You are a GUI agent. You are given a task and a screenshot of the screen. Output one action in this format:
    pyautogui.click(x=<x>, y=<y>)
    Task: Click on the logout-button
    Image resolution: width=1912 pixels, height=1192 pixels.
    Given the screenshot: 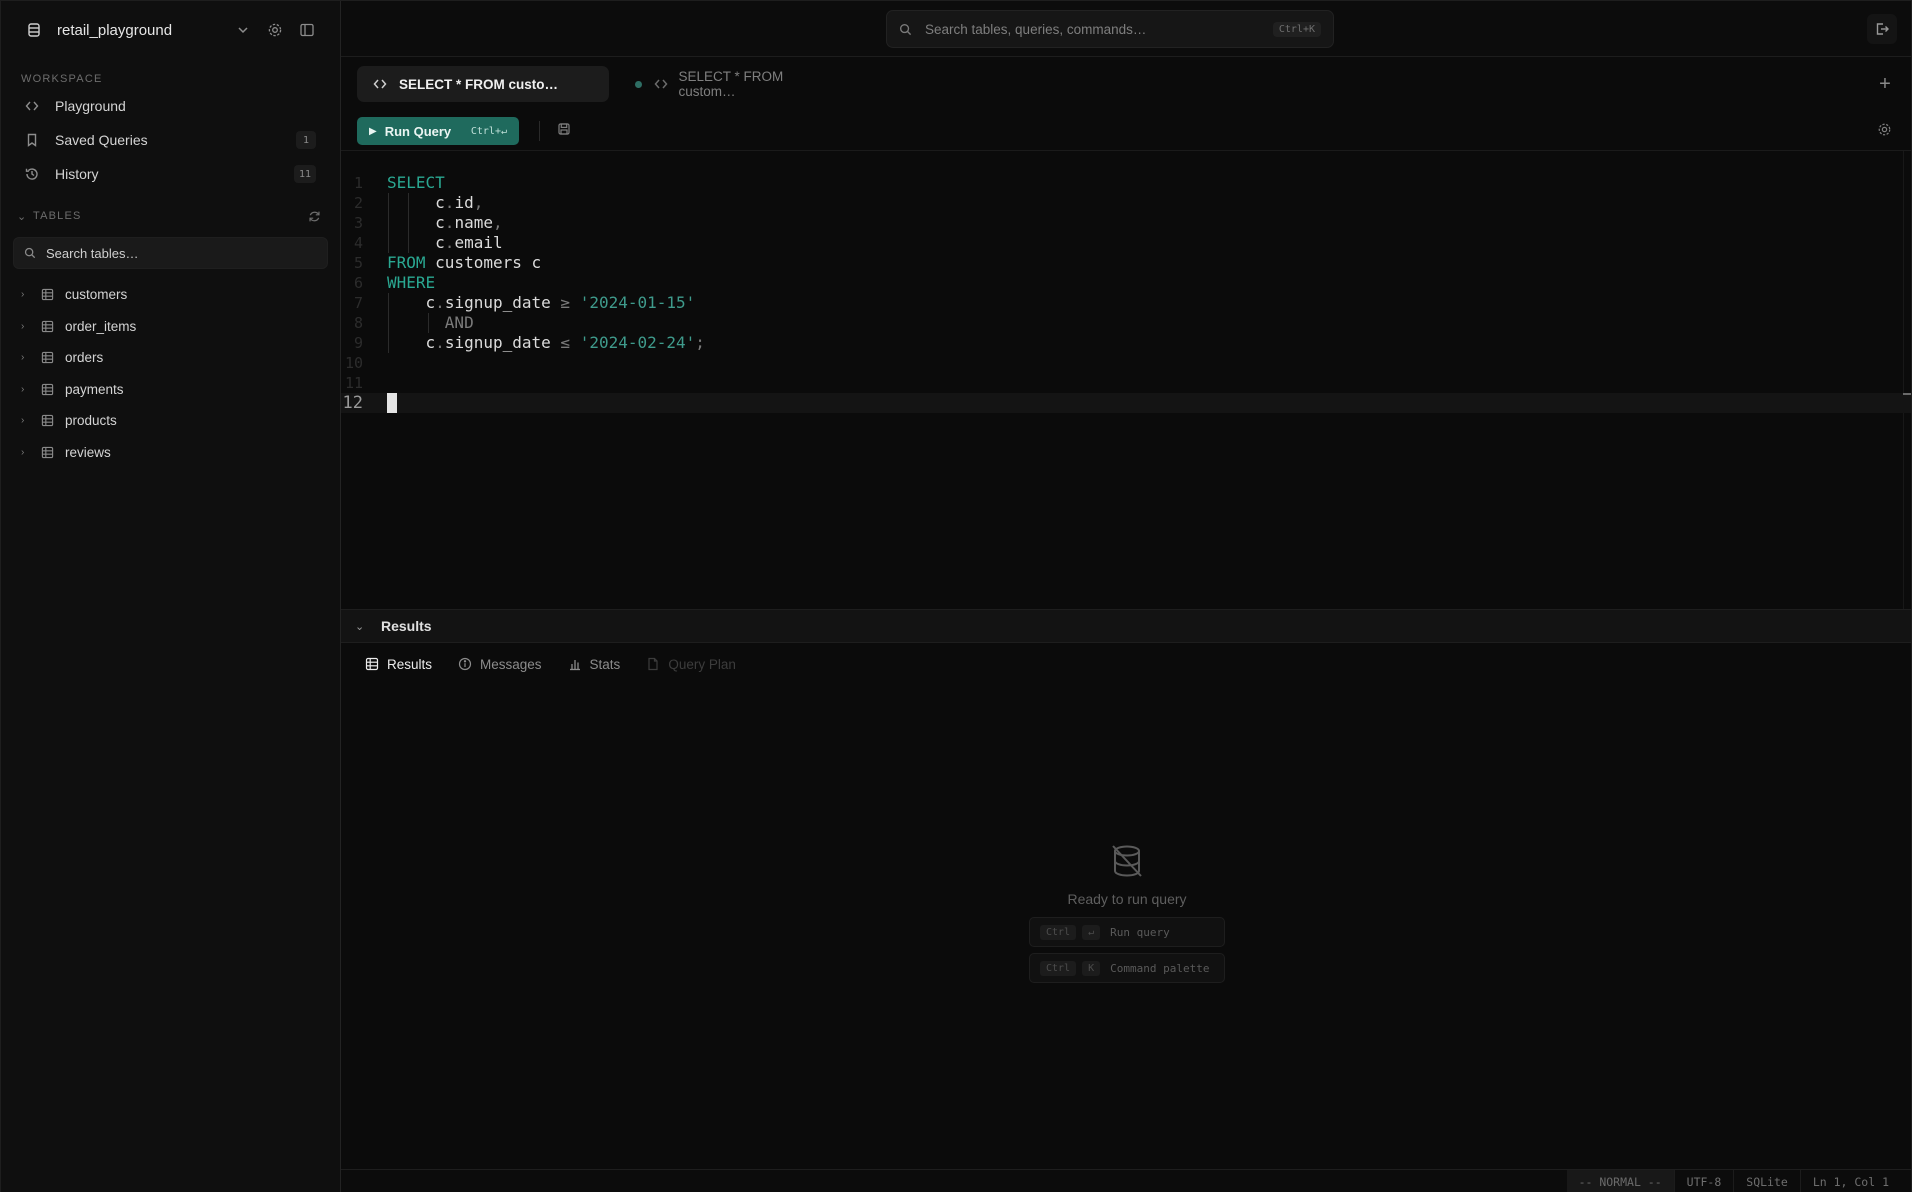 What is the action you would take?
    pyautogui.click(x=1882, y=29)
    